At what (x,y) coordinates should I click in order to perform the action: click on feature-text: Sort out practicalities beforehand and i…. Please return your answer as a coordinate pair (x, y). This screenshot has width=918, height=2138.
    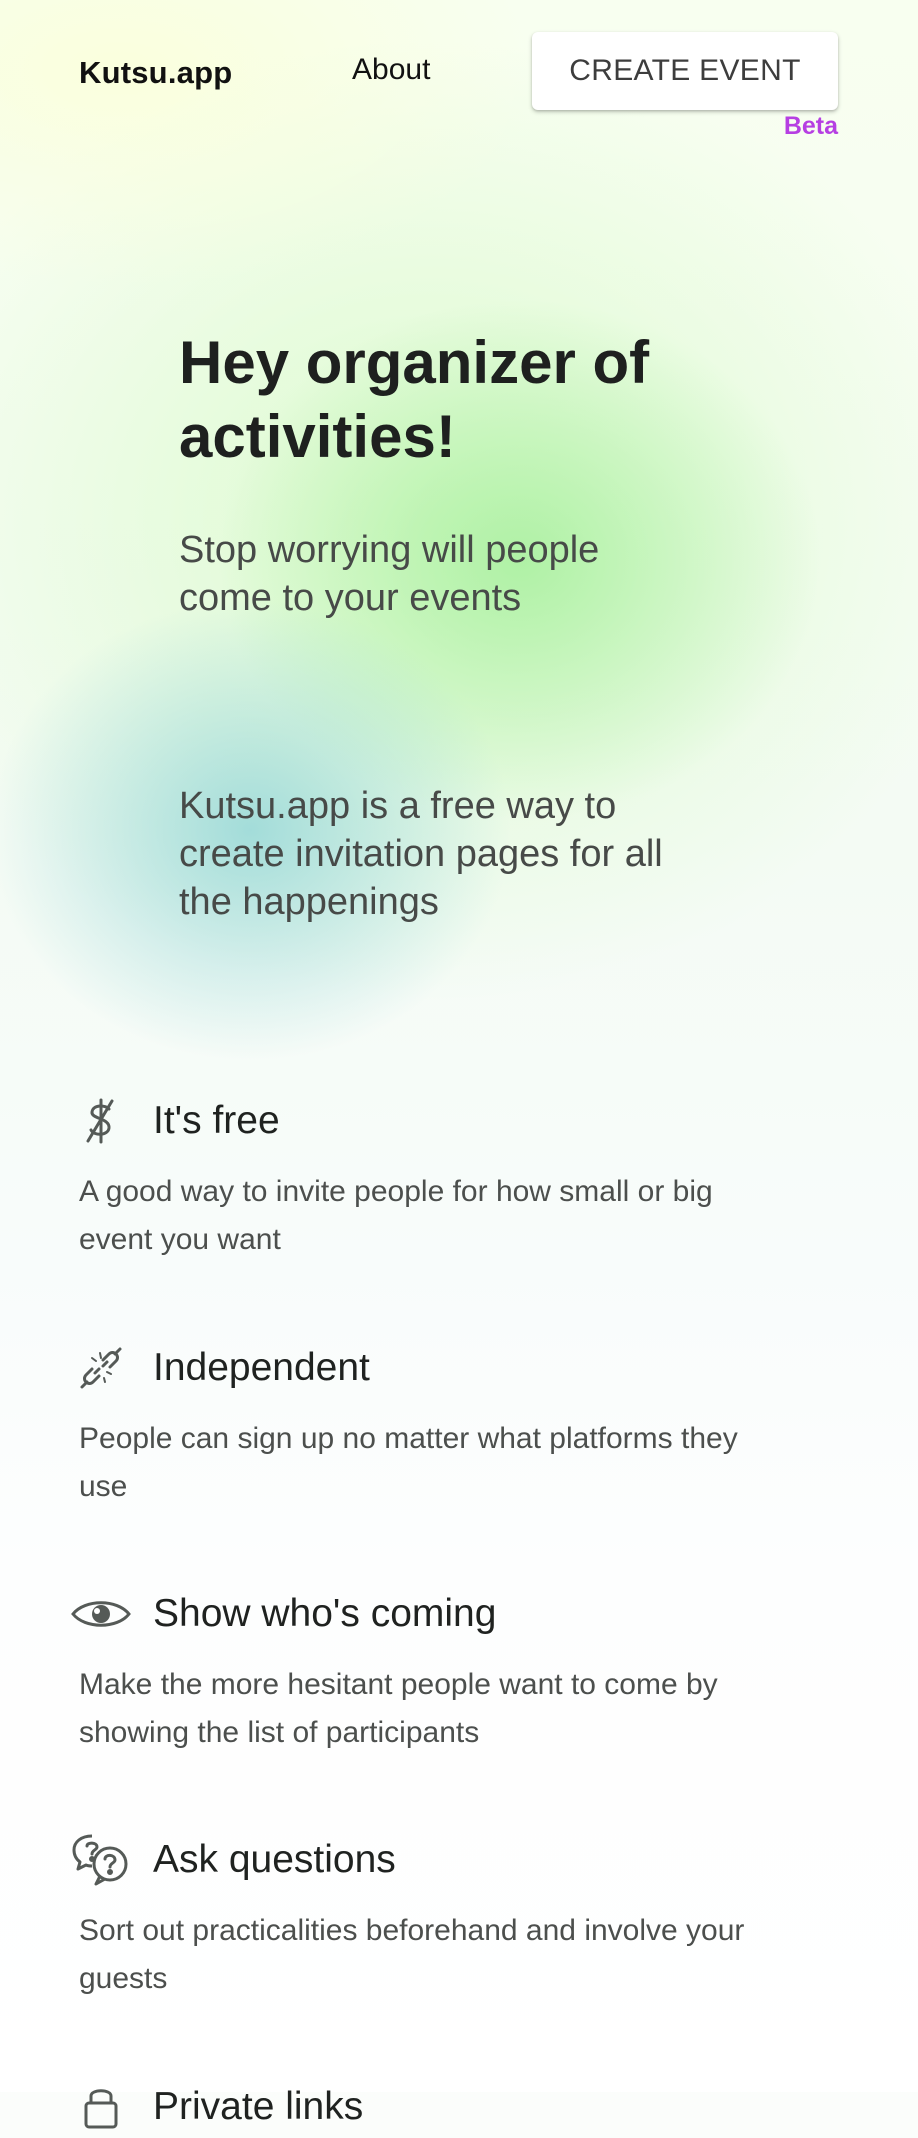
    Looking at the image, I should click on (412, 1954).